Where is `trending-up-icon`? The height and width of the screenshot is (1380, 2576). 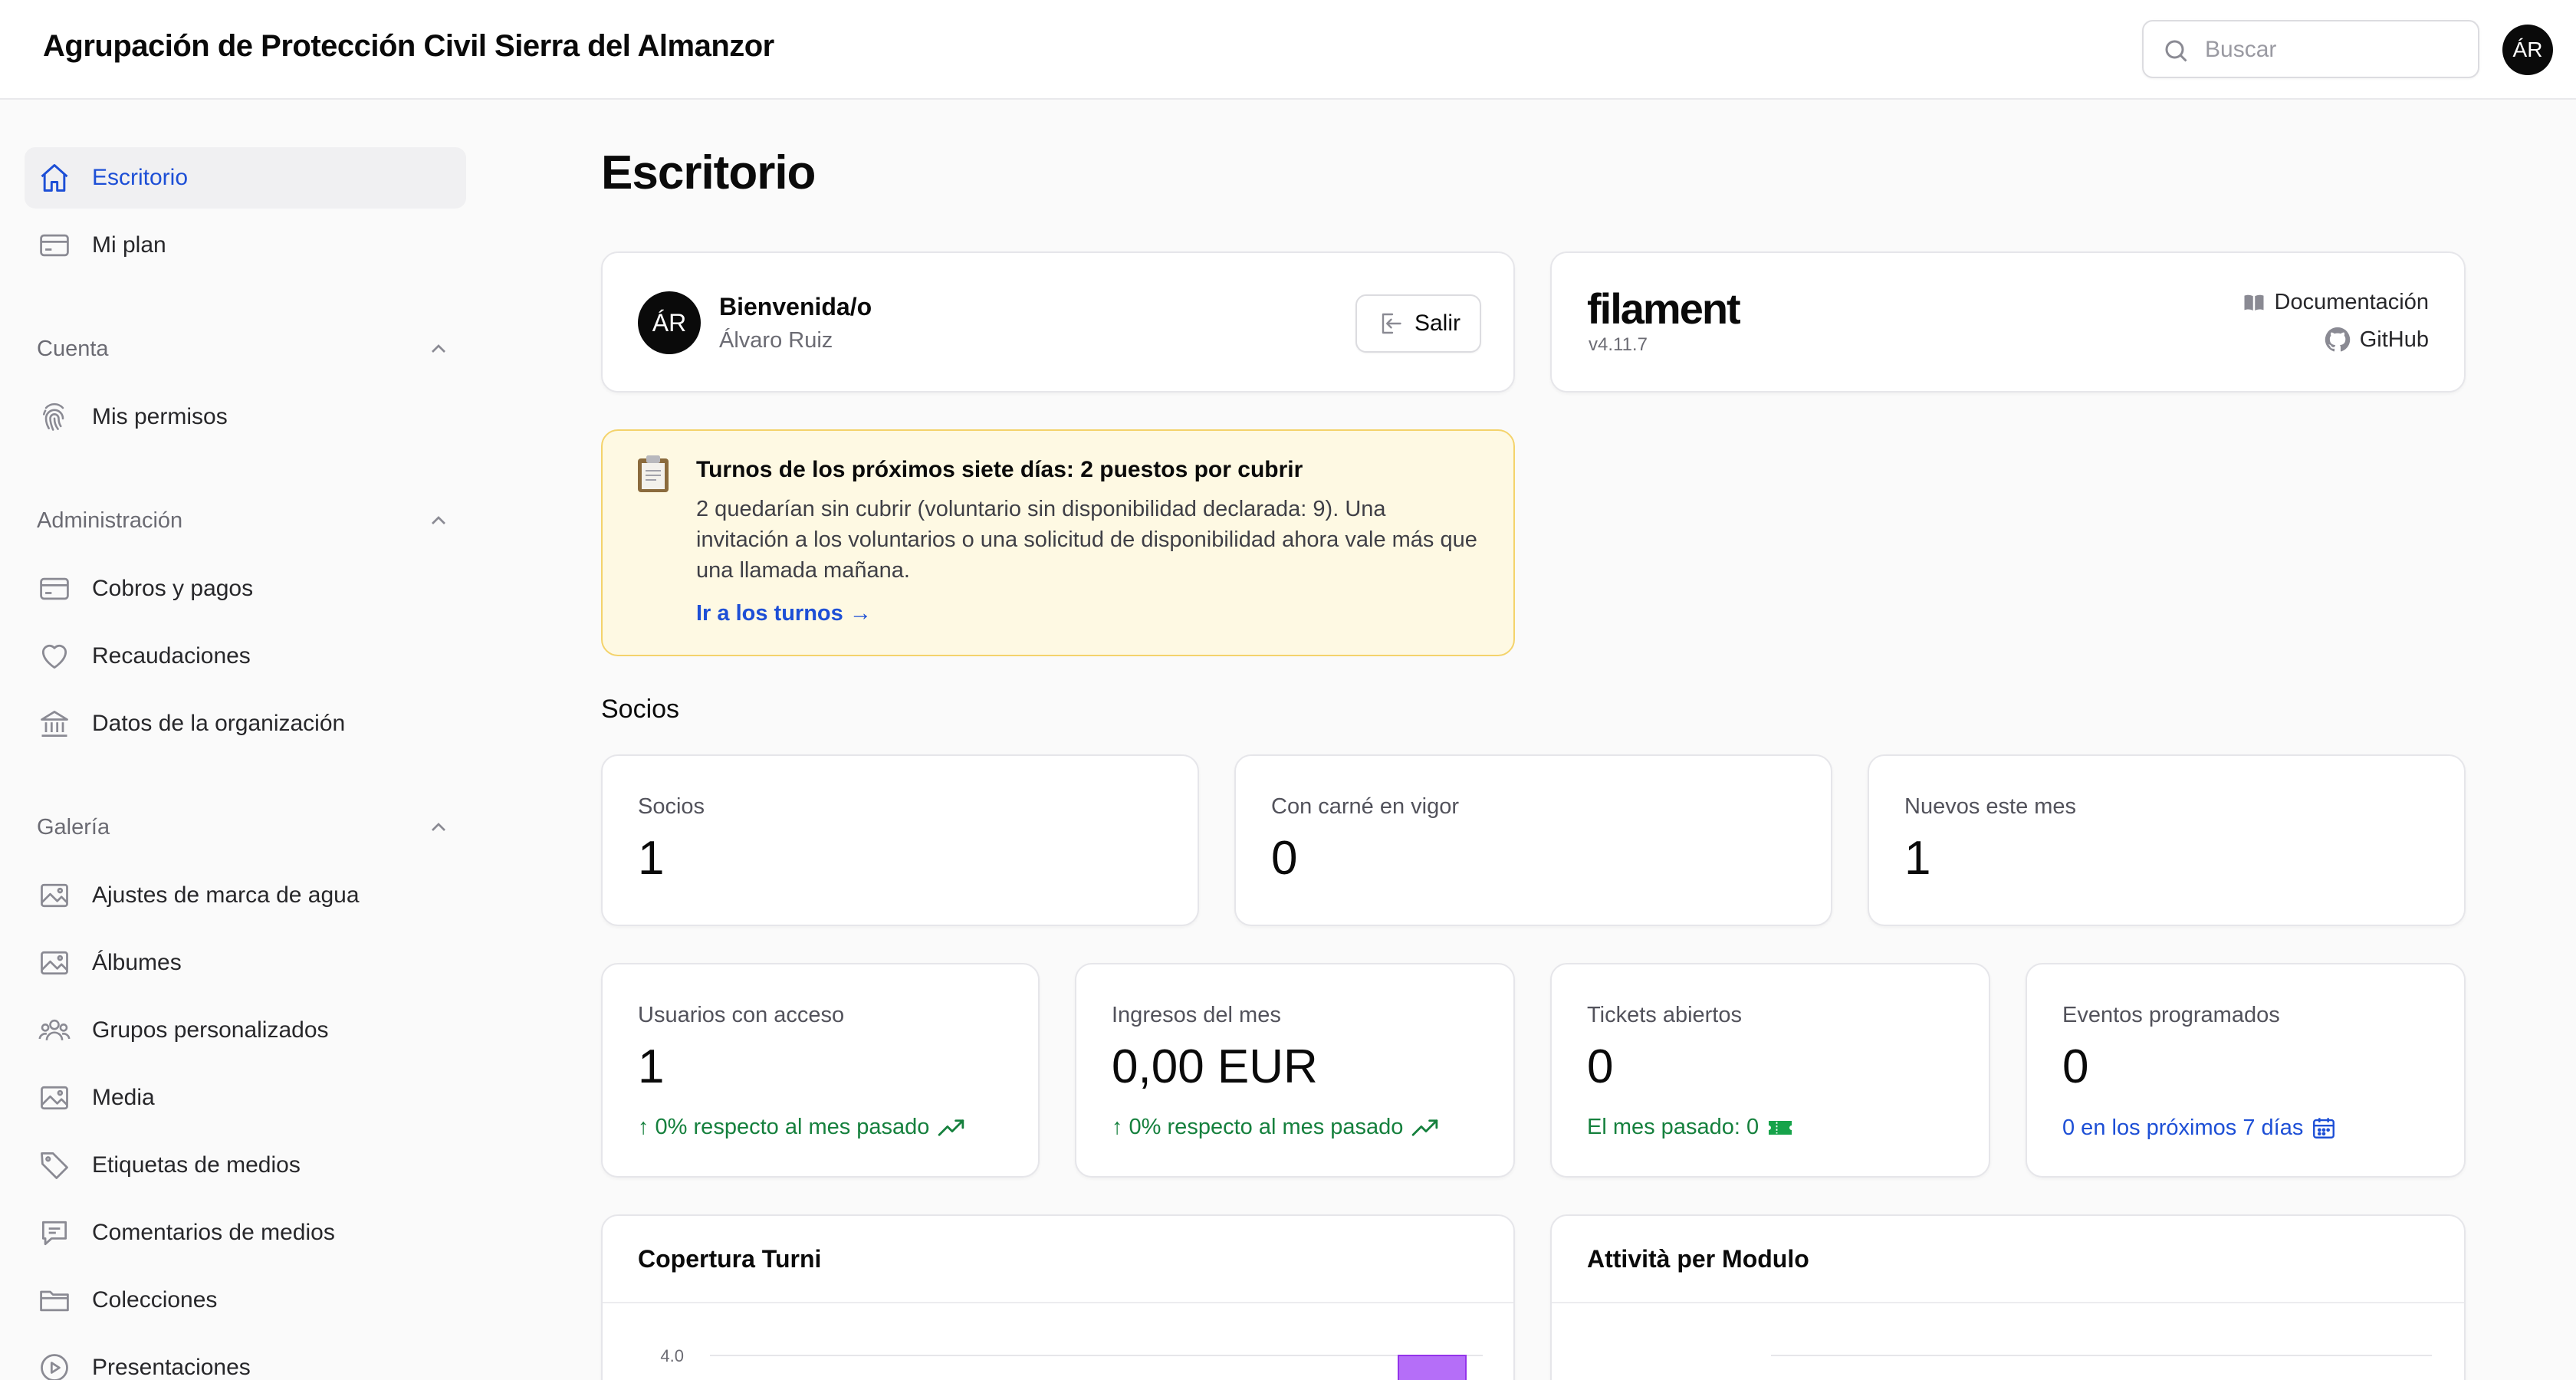 trending-up-icon is located at coordinates (1425, 1127).